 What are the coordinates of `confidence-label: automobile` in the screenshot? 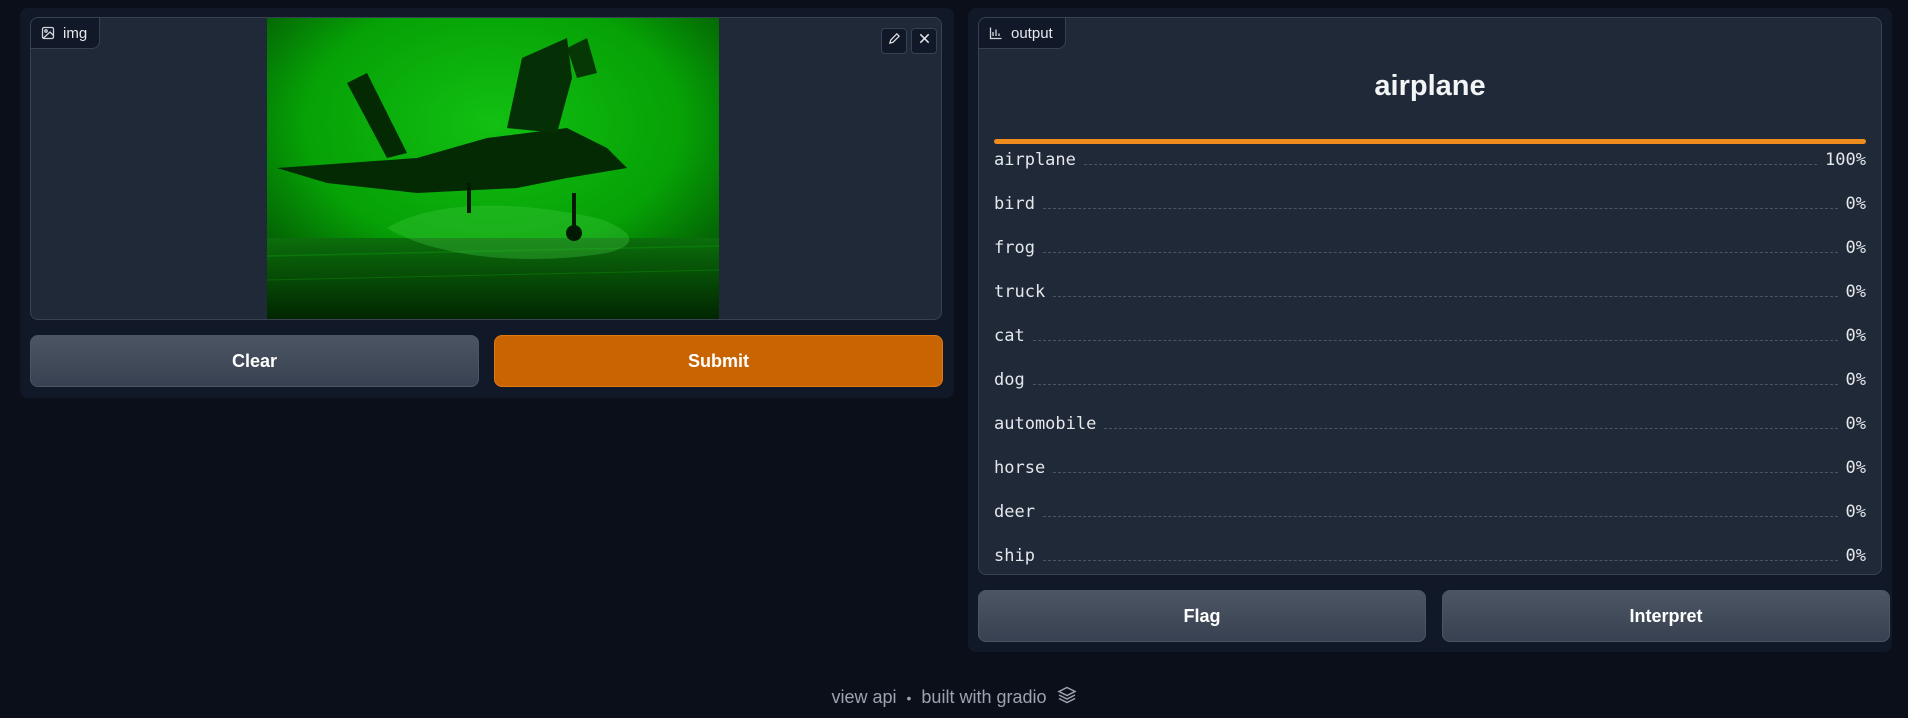 It's located at (1045, 424).